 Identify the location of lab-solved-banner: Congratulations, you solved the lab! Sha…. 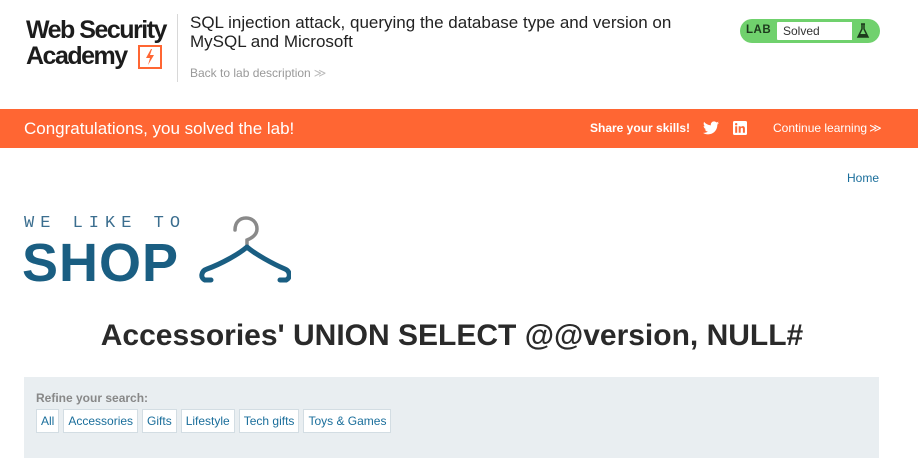
(459, 128).